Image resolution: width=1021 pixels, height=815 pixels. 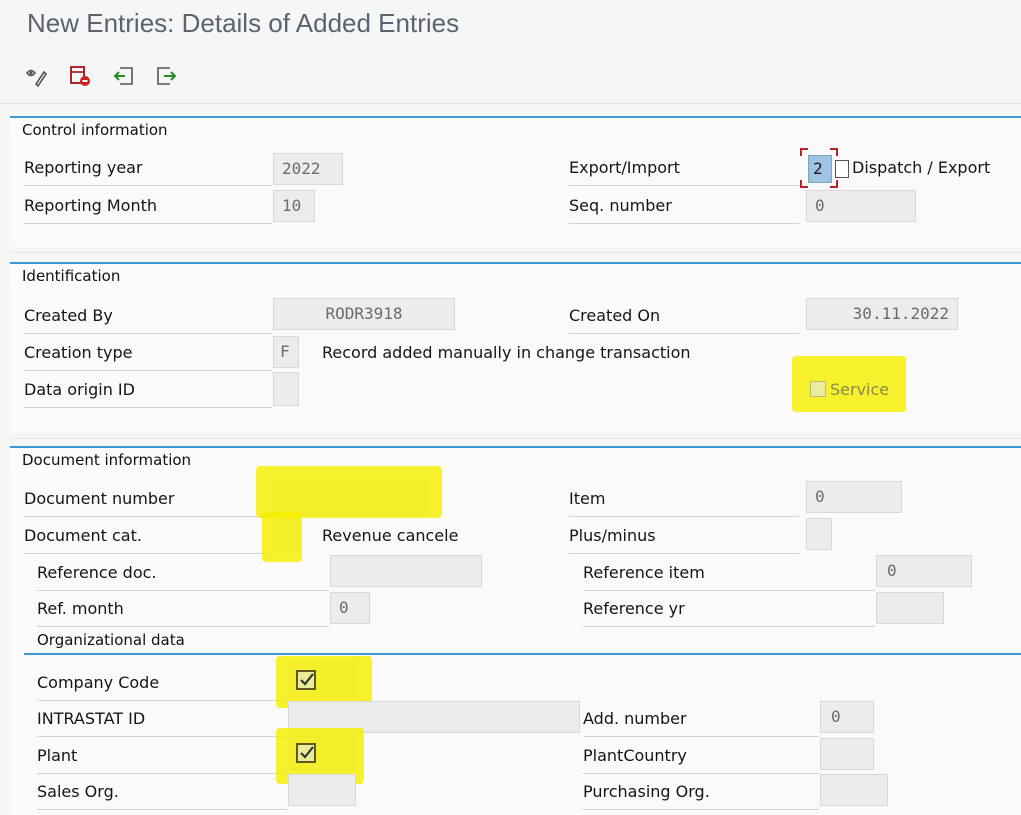 What do you see at coordinates (847, 754) in the screenshot?
I see `plant-country-field` at bounding box center [847, 754].